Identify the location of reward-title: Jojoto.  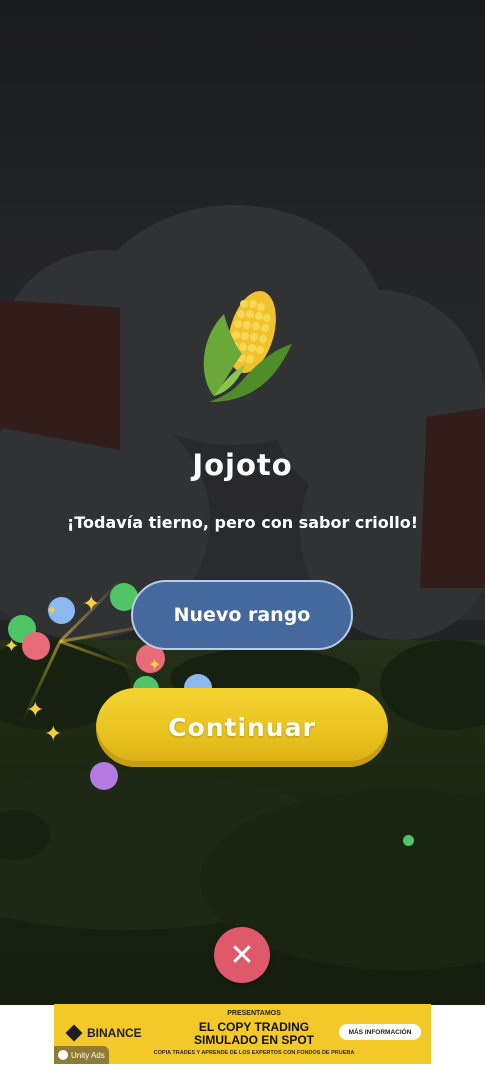
(242, 465).